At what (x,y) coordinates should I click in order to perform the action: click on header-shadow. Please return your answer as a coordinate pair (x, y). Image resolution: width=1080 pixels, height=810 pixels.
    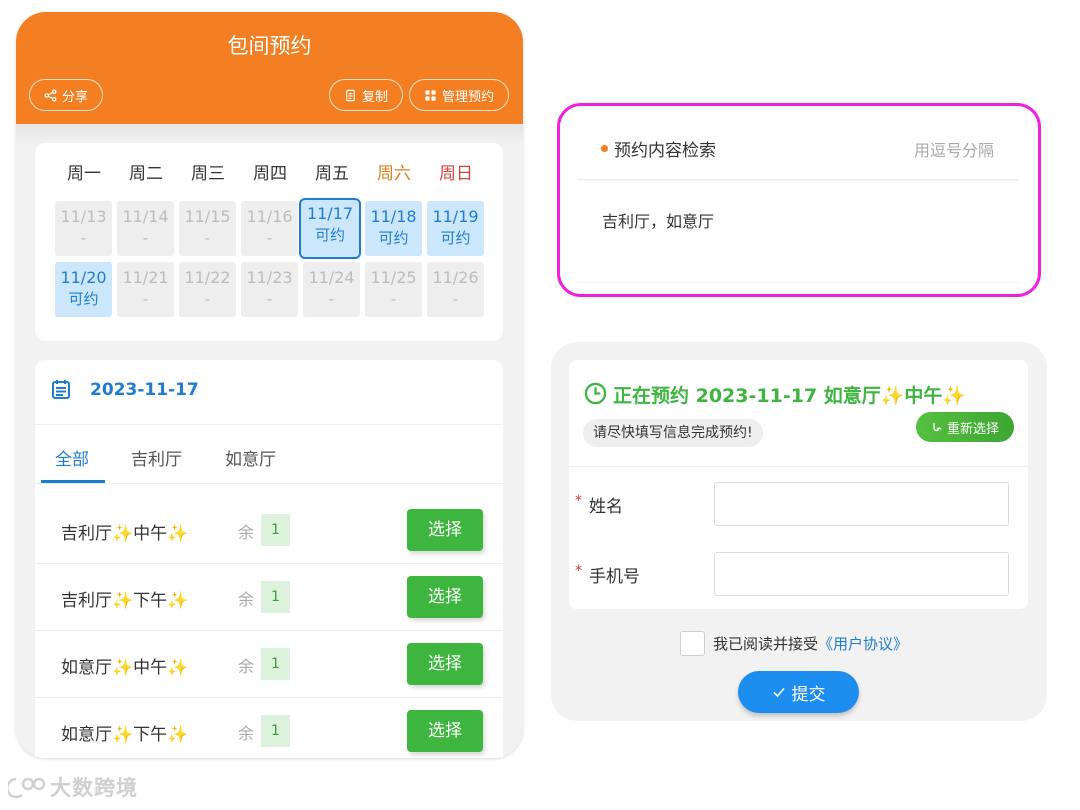
    Looking at the image, I should click on (269, 134).